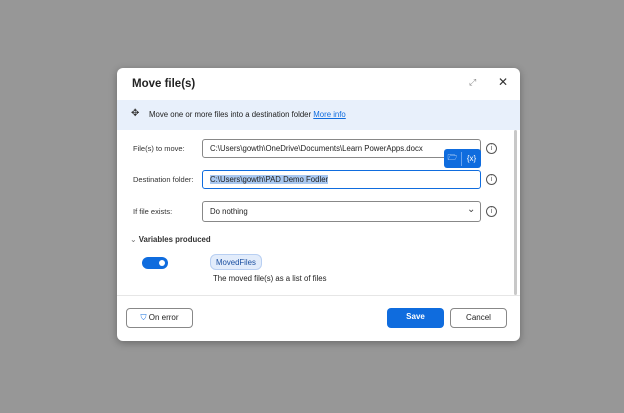  I want to click on folder-icon: 🗁, so click(453, 158).